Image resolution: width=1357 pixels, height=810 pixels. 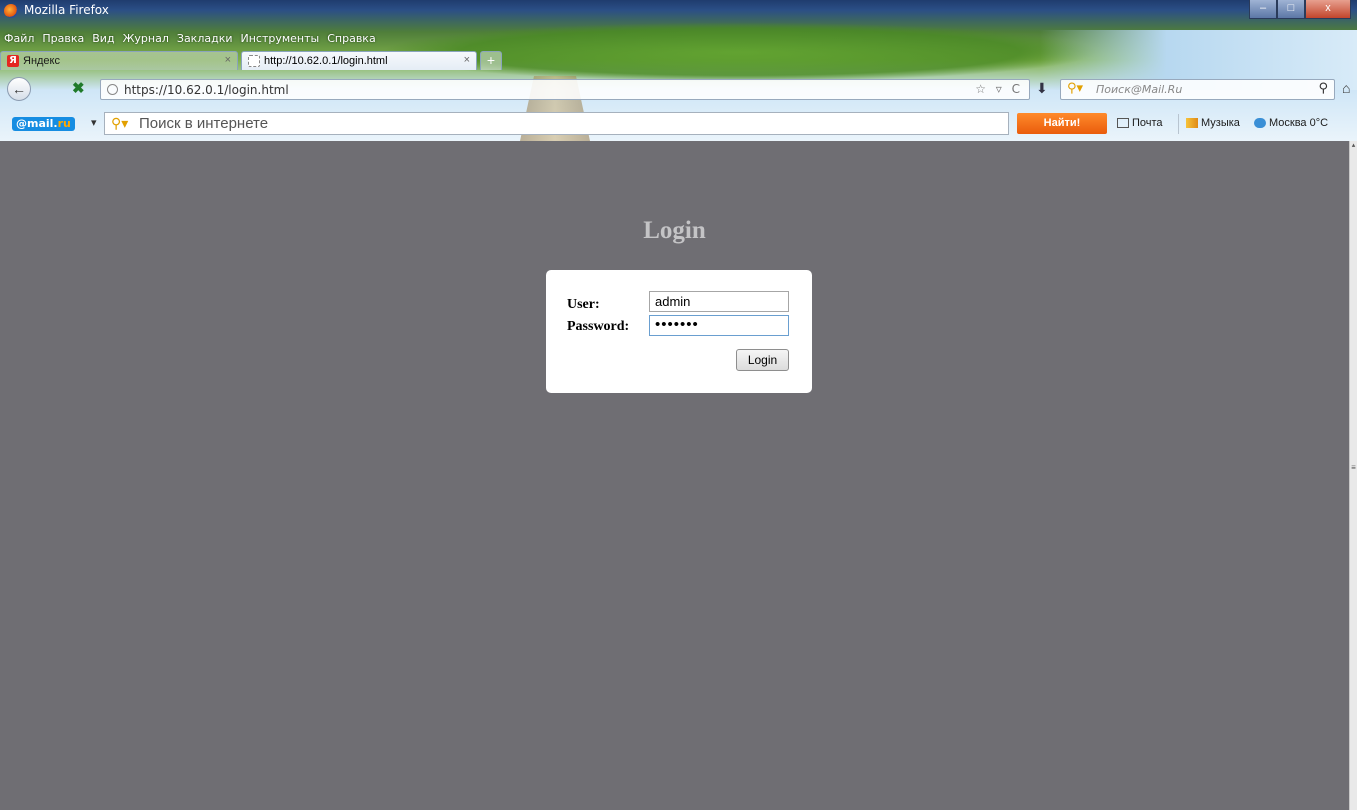 I want to click on vertical-scrollbar: ▴ ≡, so click(x=1353, y=475).